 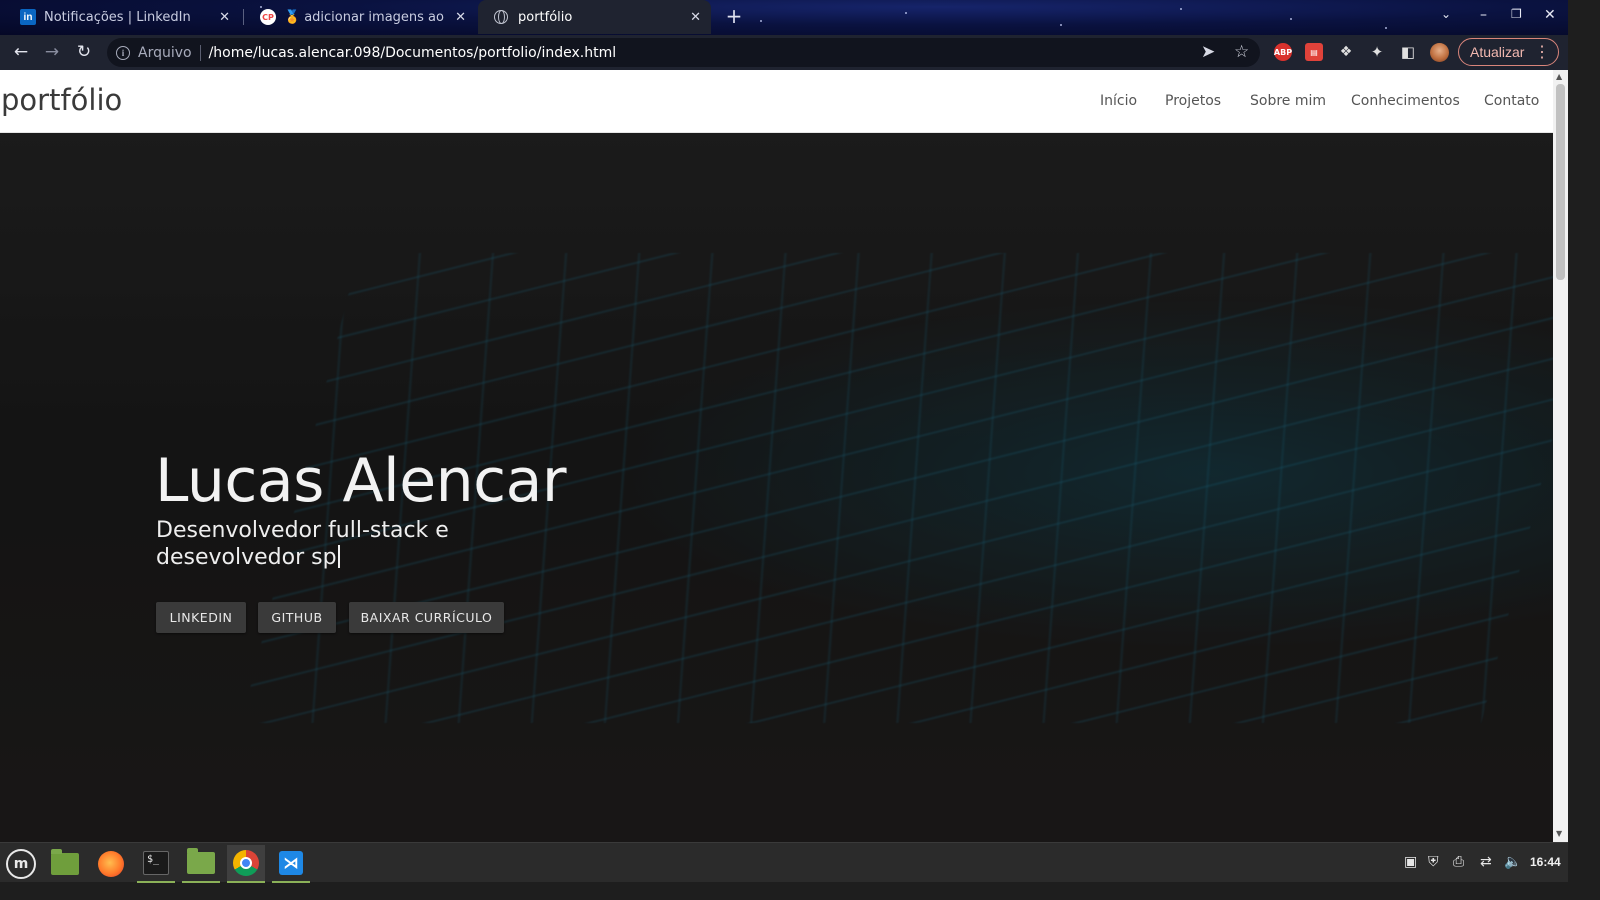 I want to click on tab-codepen: CP 🏅 adicionar imagens ao proj ✕, so click(x=360, y=17).